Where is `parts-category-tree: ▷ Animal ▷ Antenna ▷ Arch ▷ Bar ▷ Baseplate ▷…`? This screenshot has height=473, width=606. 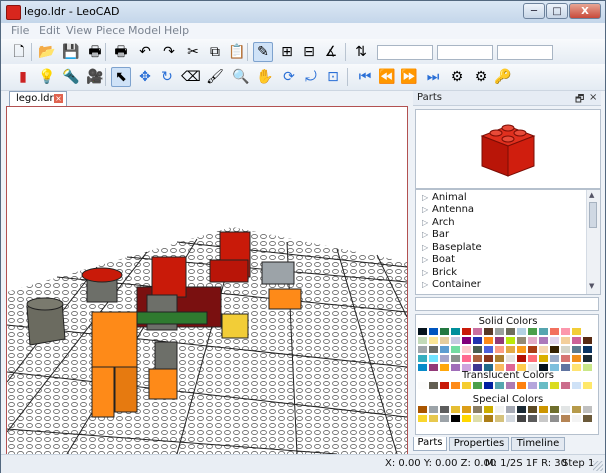
parts-category-tree: ▷ Animal ▷ Antenna ▷ Arch ▷ Bar ▷ Baseplate ▷… is located at coordinates (508, 242).